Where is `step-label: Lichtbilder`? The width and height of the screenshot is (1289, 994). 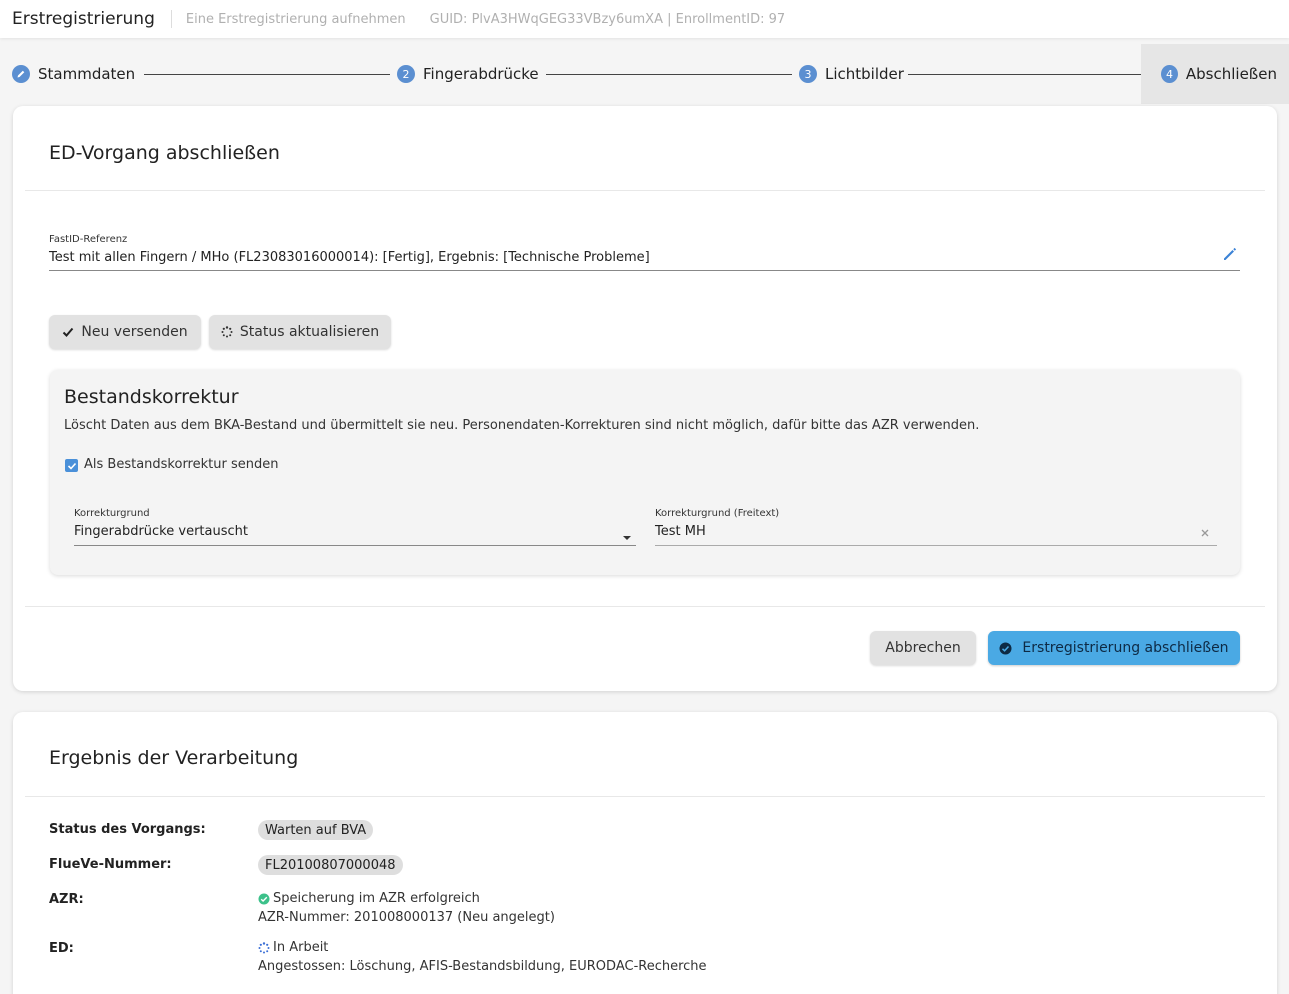 step-label: Lichtbilder is located at coordinates (864, 74).